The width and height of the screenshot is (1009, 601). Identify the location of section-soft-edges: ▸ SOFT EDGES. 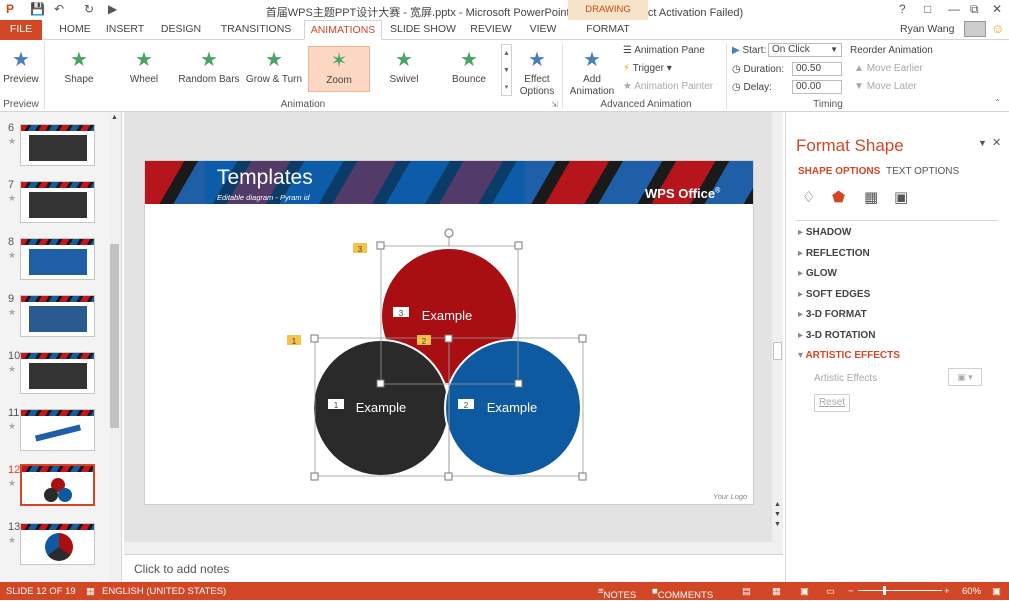
(834, 294).